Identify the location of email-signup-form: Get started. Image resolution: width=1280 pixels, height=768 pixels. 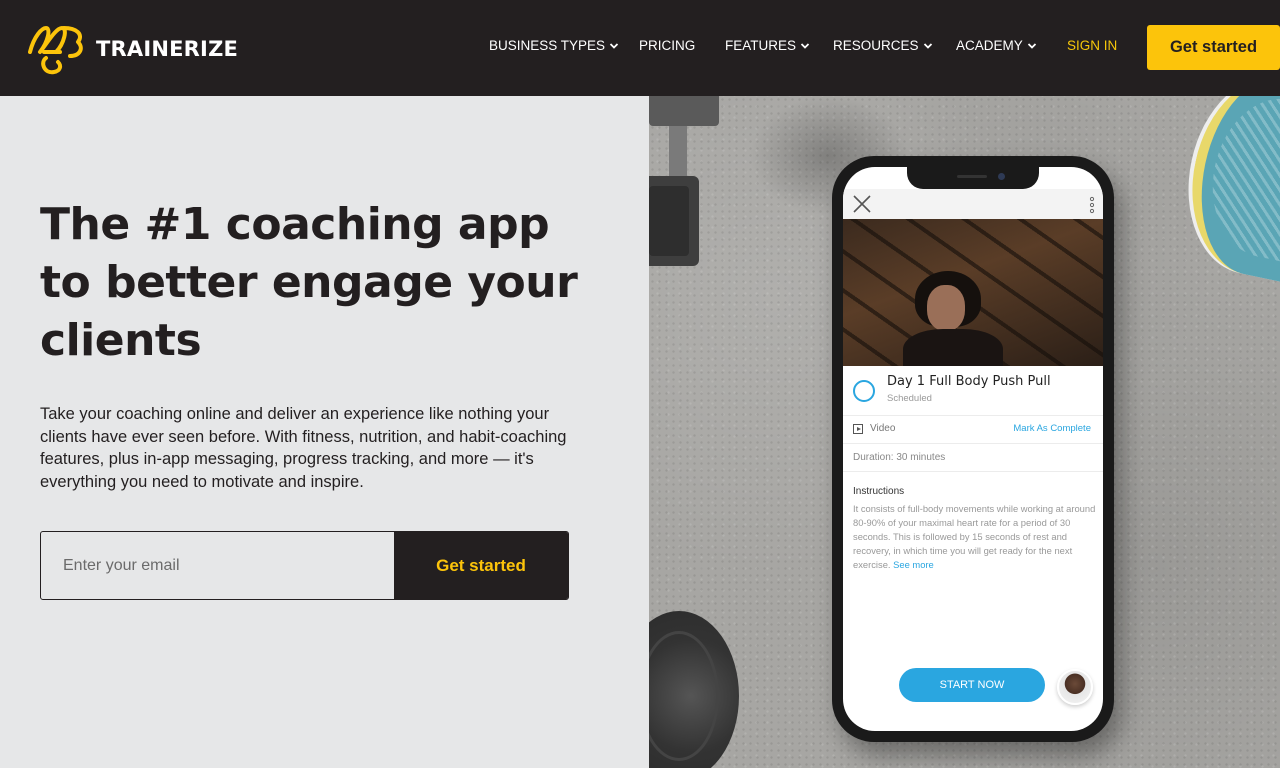
(304, 565).